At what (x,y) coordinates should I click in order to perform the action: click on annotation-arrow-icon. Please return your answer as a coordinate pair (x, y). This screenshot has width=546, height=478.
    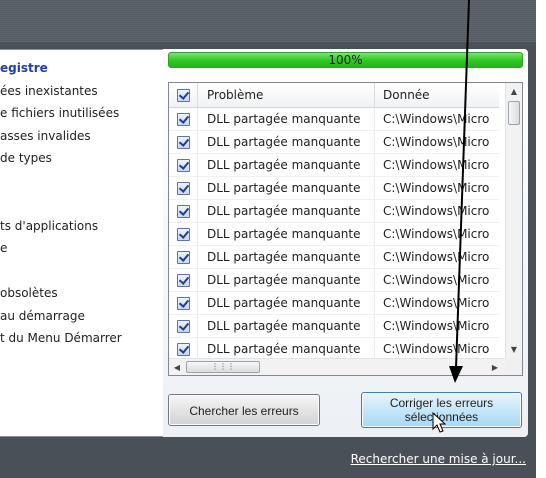
    Looking at the image, I should click on (459, 191).